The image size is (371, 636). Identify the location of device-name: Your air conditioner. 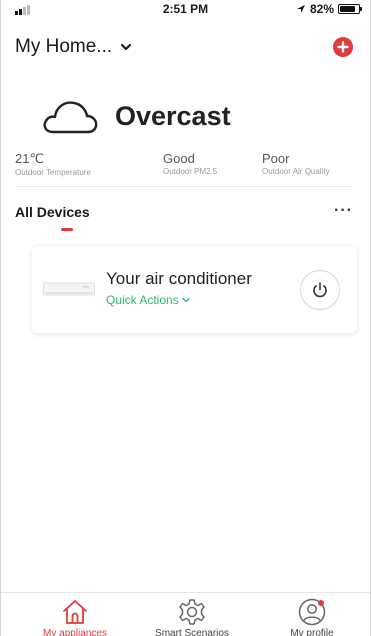
(179, 278).